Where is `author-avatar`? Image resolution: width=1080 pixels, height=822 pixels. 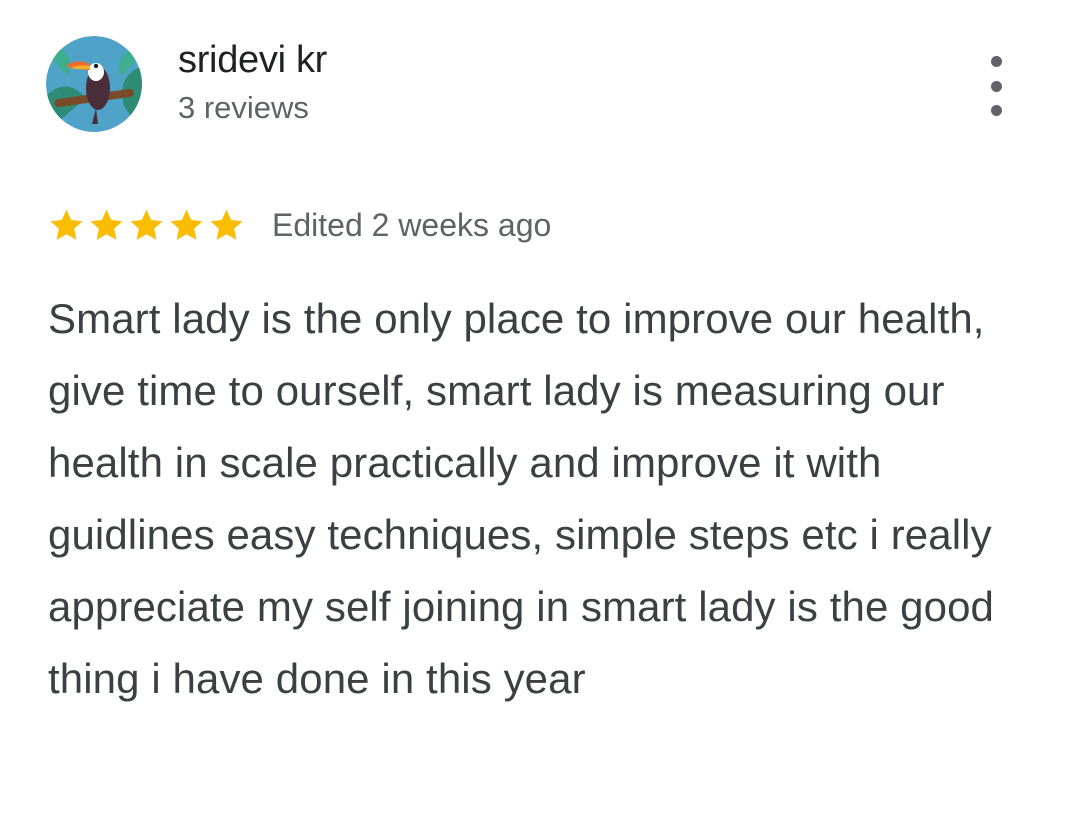
author-avatar is located at coordinates (94, 84).